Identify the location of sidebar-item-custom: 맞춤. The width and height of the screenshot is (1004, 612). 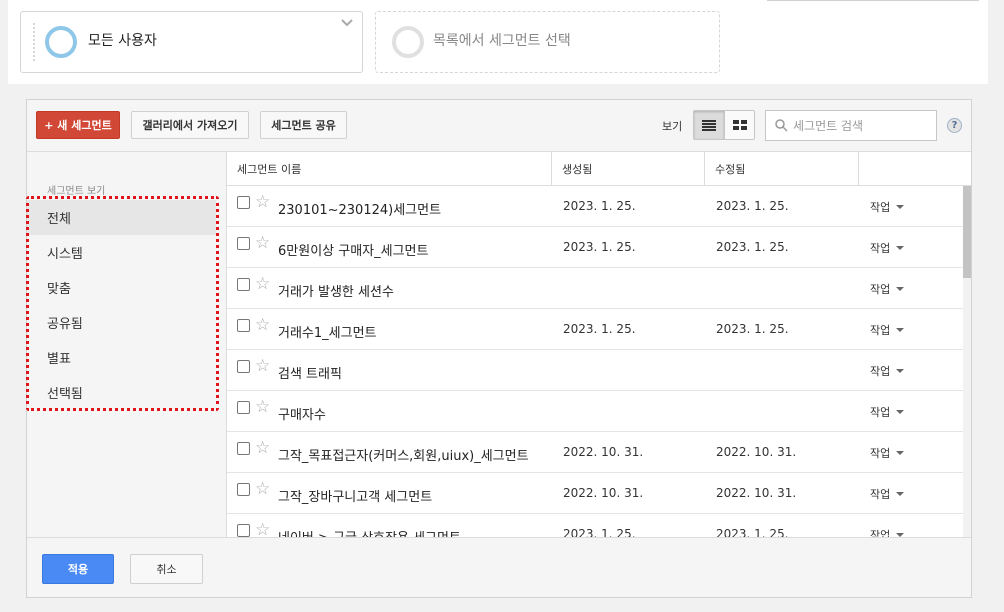
(121, 287).